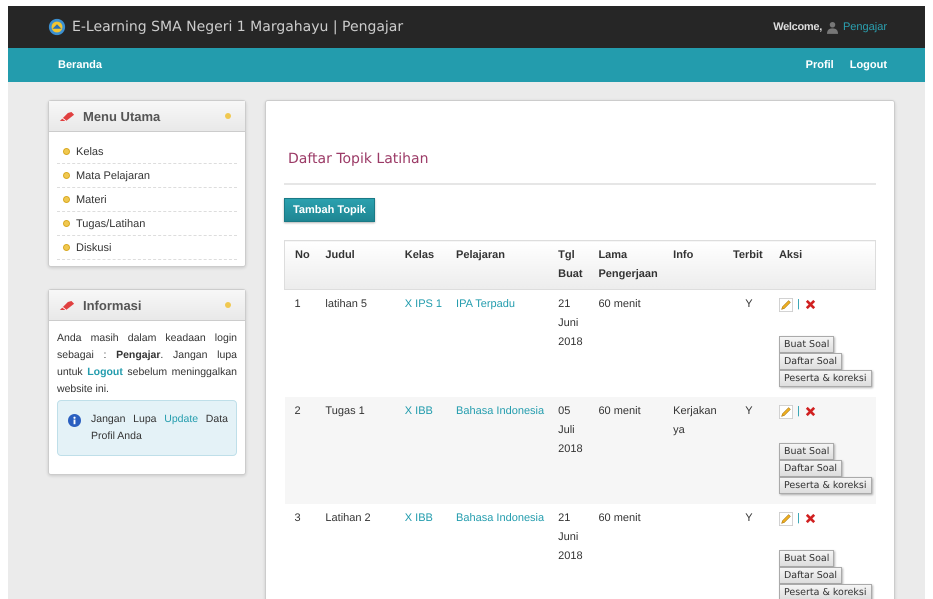 This screenshot has width=933, height=599. Describe the element at coordinates (626, 265) in the screenshot. I see `column-header: Lama Pengerjaan` at that location.